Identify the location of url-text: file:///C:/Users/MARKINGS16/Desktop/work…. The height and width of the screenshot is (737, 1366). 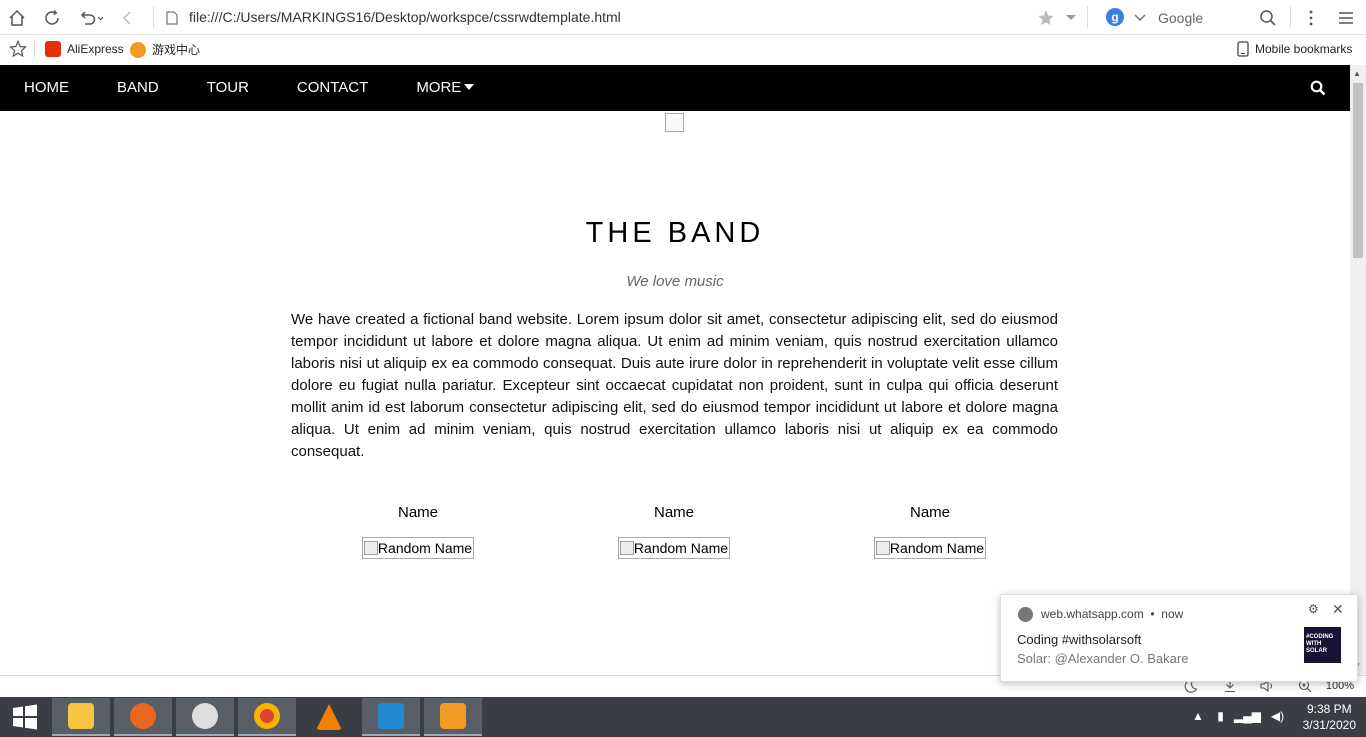
(405, 17).